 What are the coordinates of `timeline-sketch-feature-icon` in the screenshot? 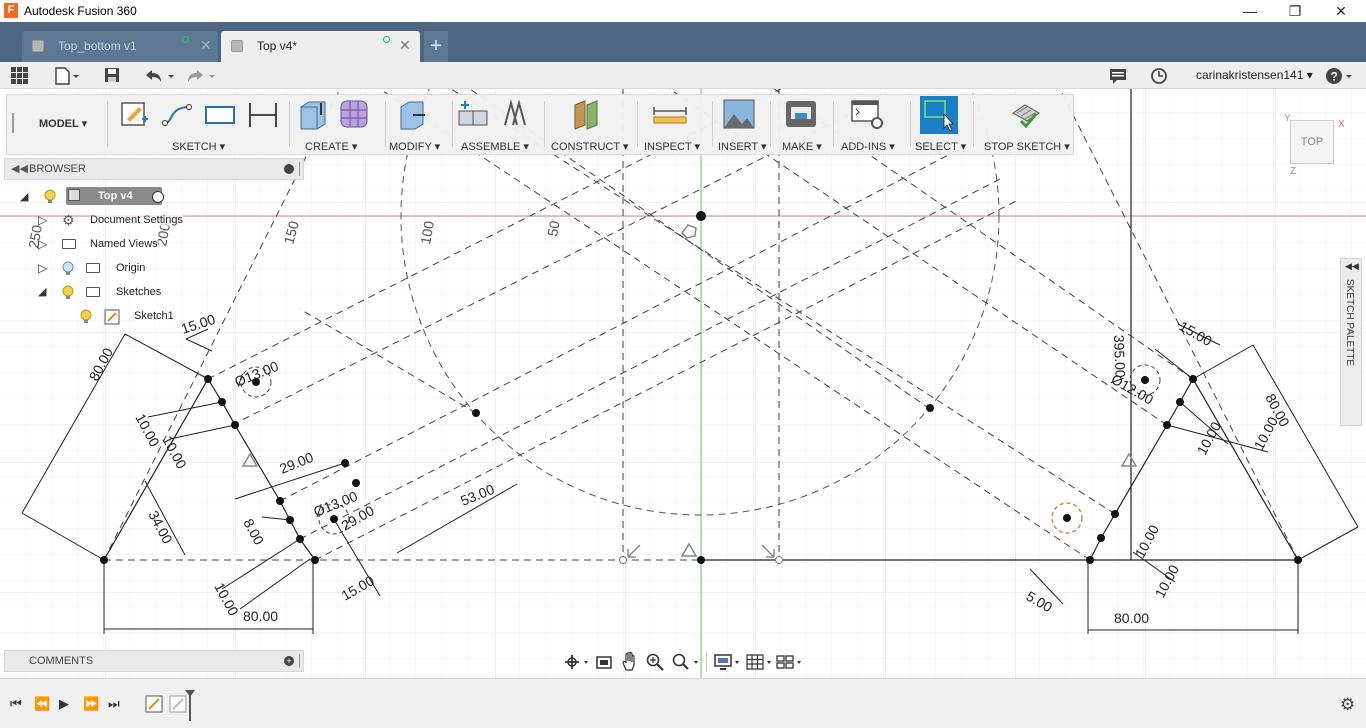 It's located at (154, 704).